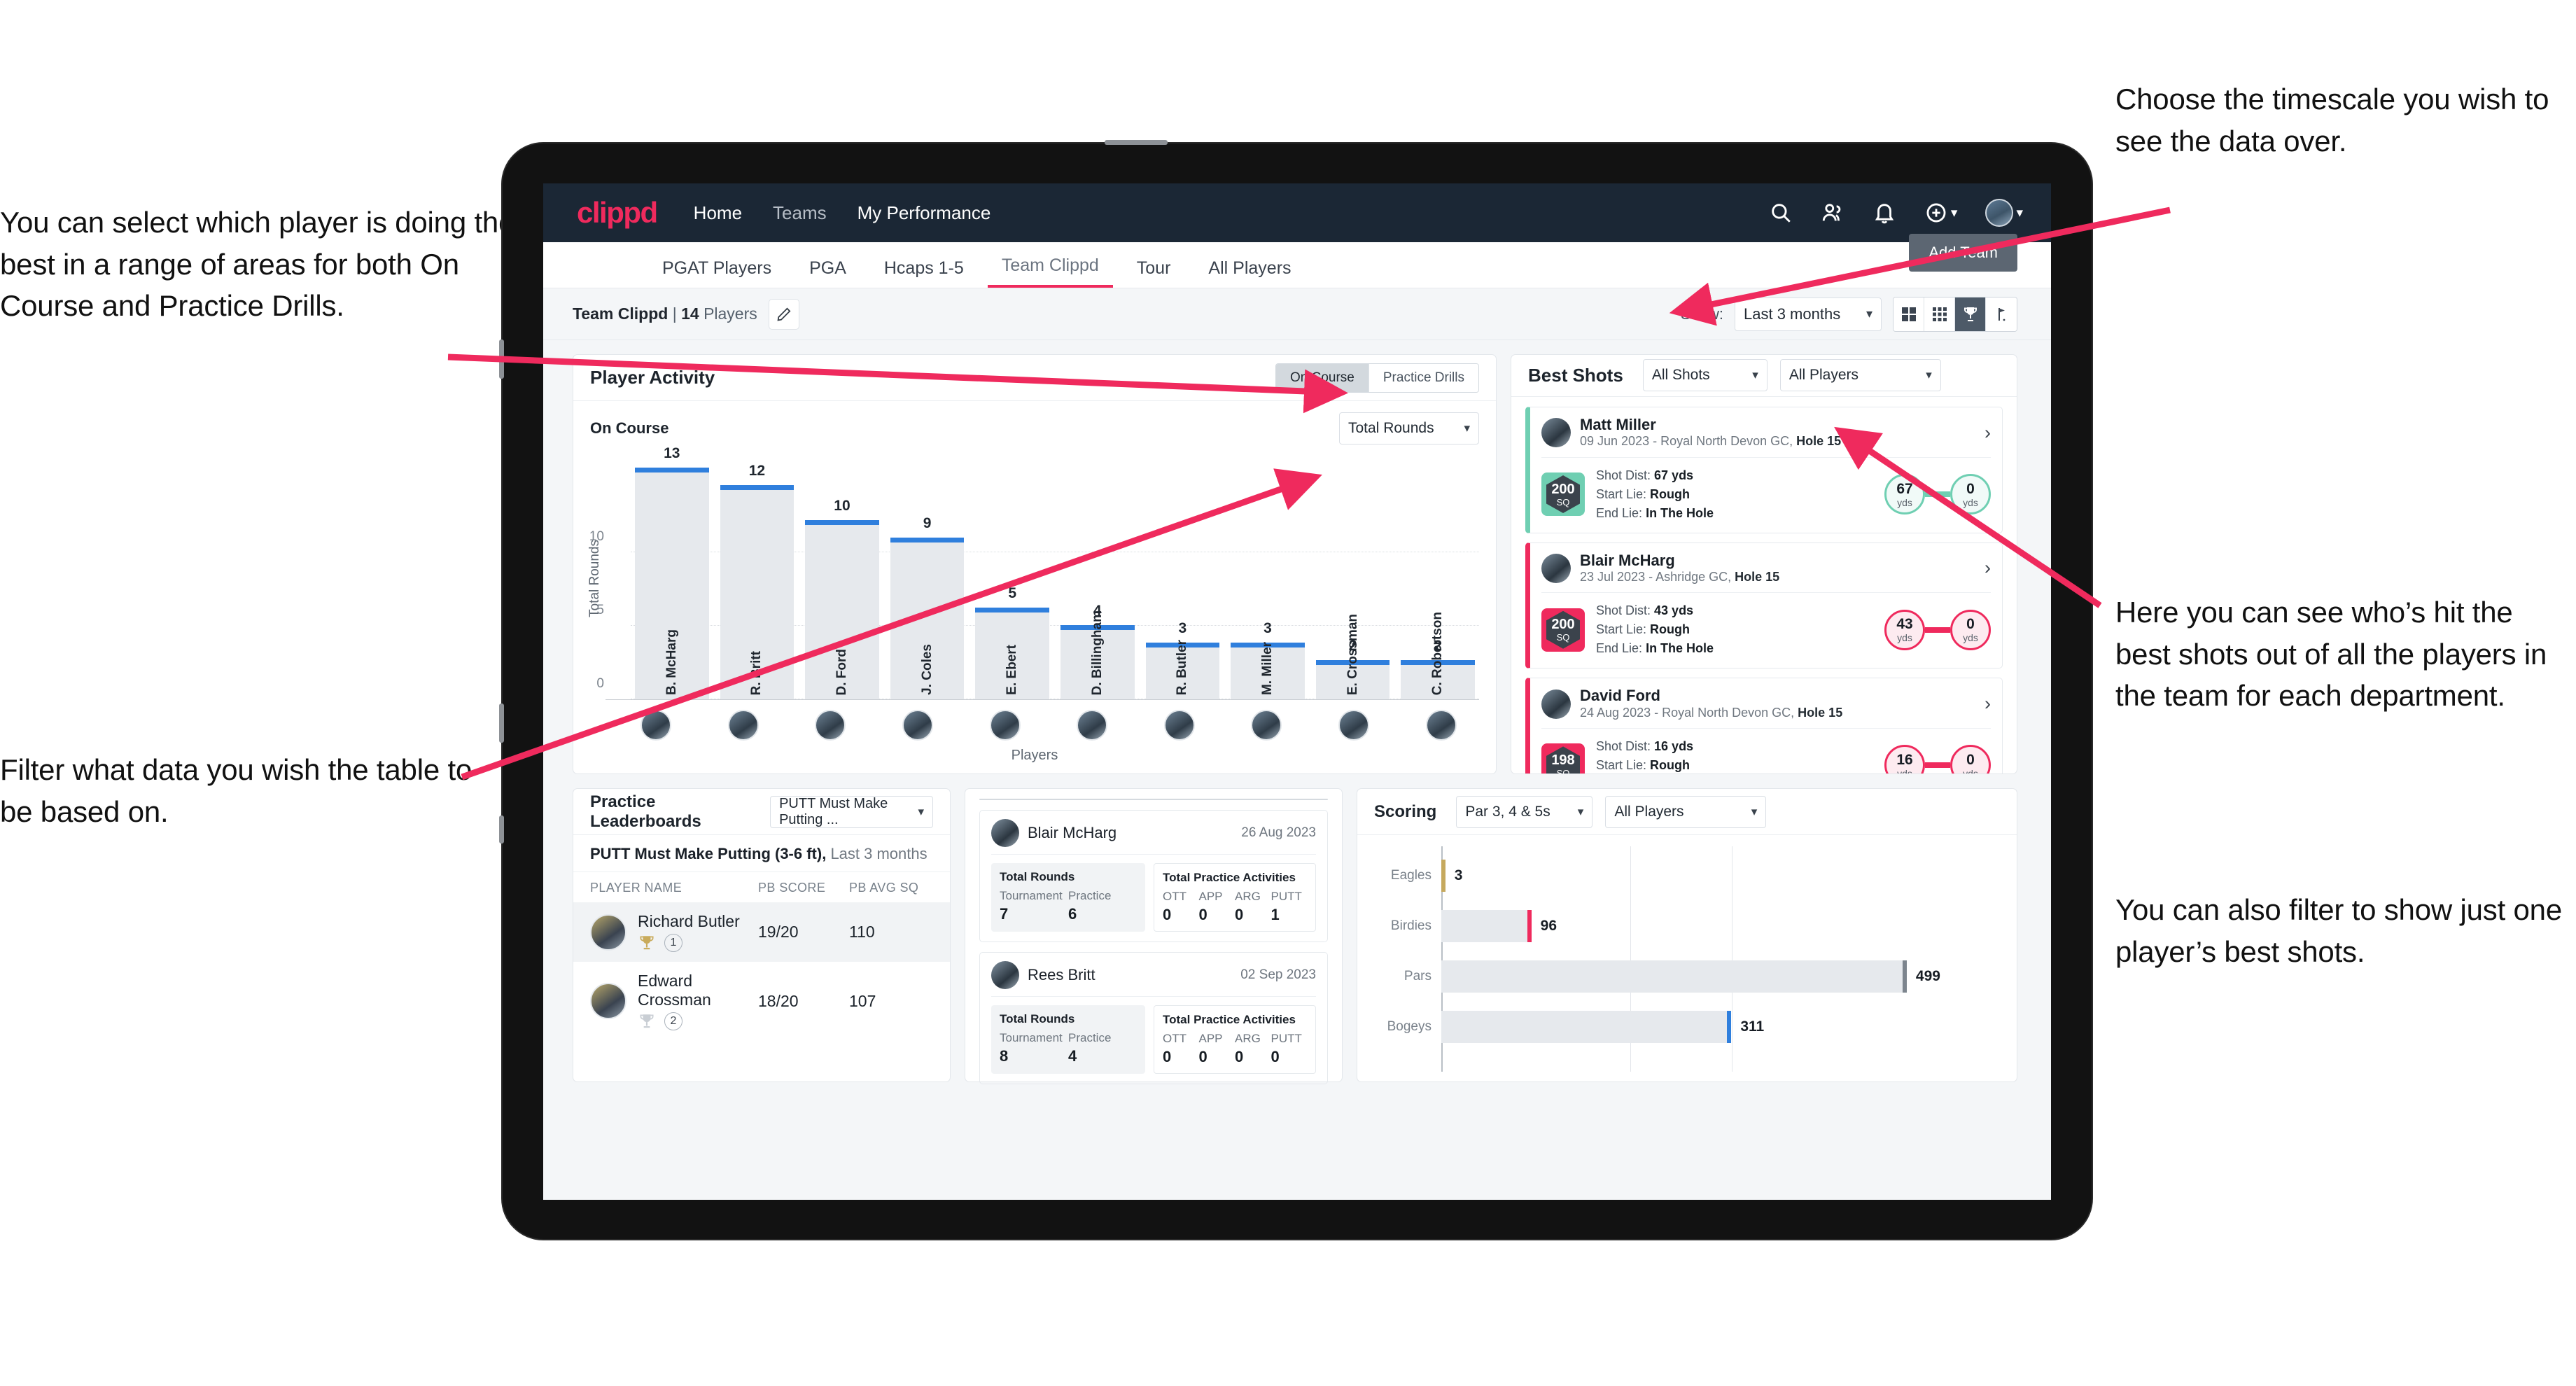  I want to click on chart-bar-group: 5 E. Ebert, so click(1012, 576).